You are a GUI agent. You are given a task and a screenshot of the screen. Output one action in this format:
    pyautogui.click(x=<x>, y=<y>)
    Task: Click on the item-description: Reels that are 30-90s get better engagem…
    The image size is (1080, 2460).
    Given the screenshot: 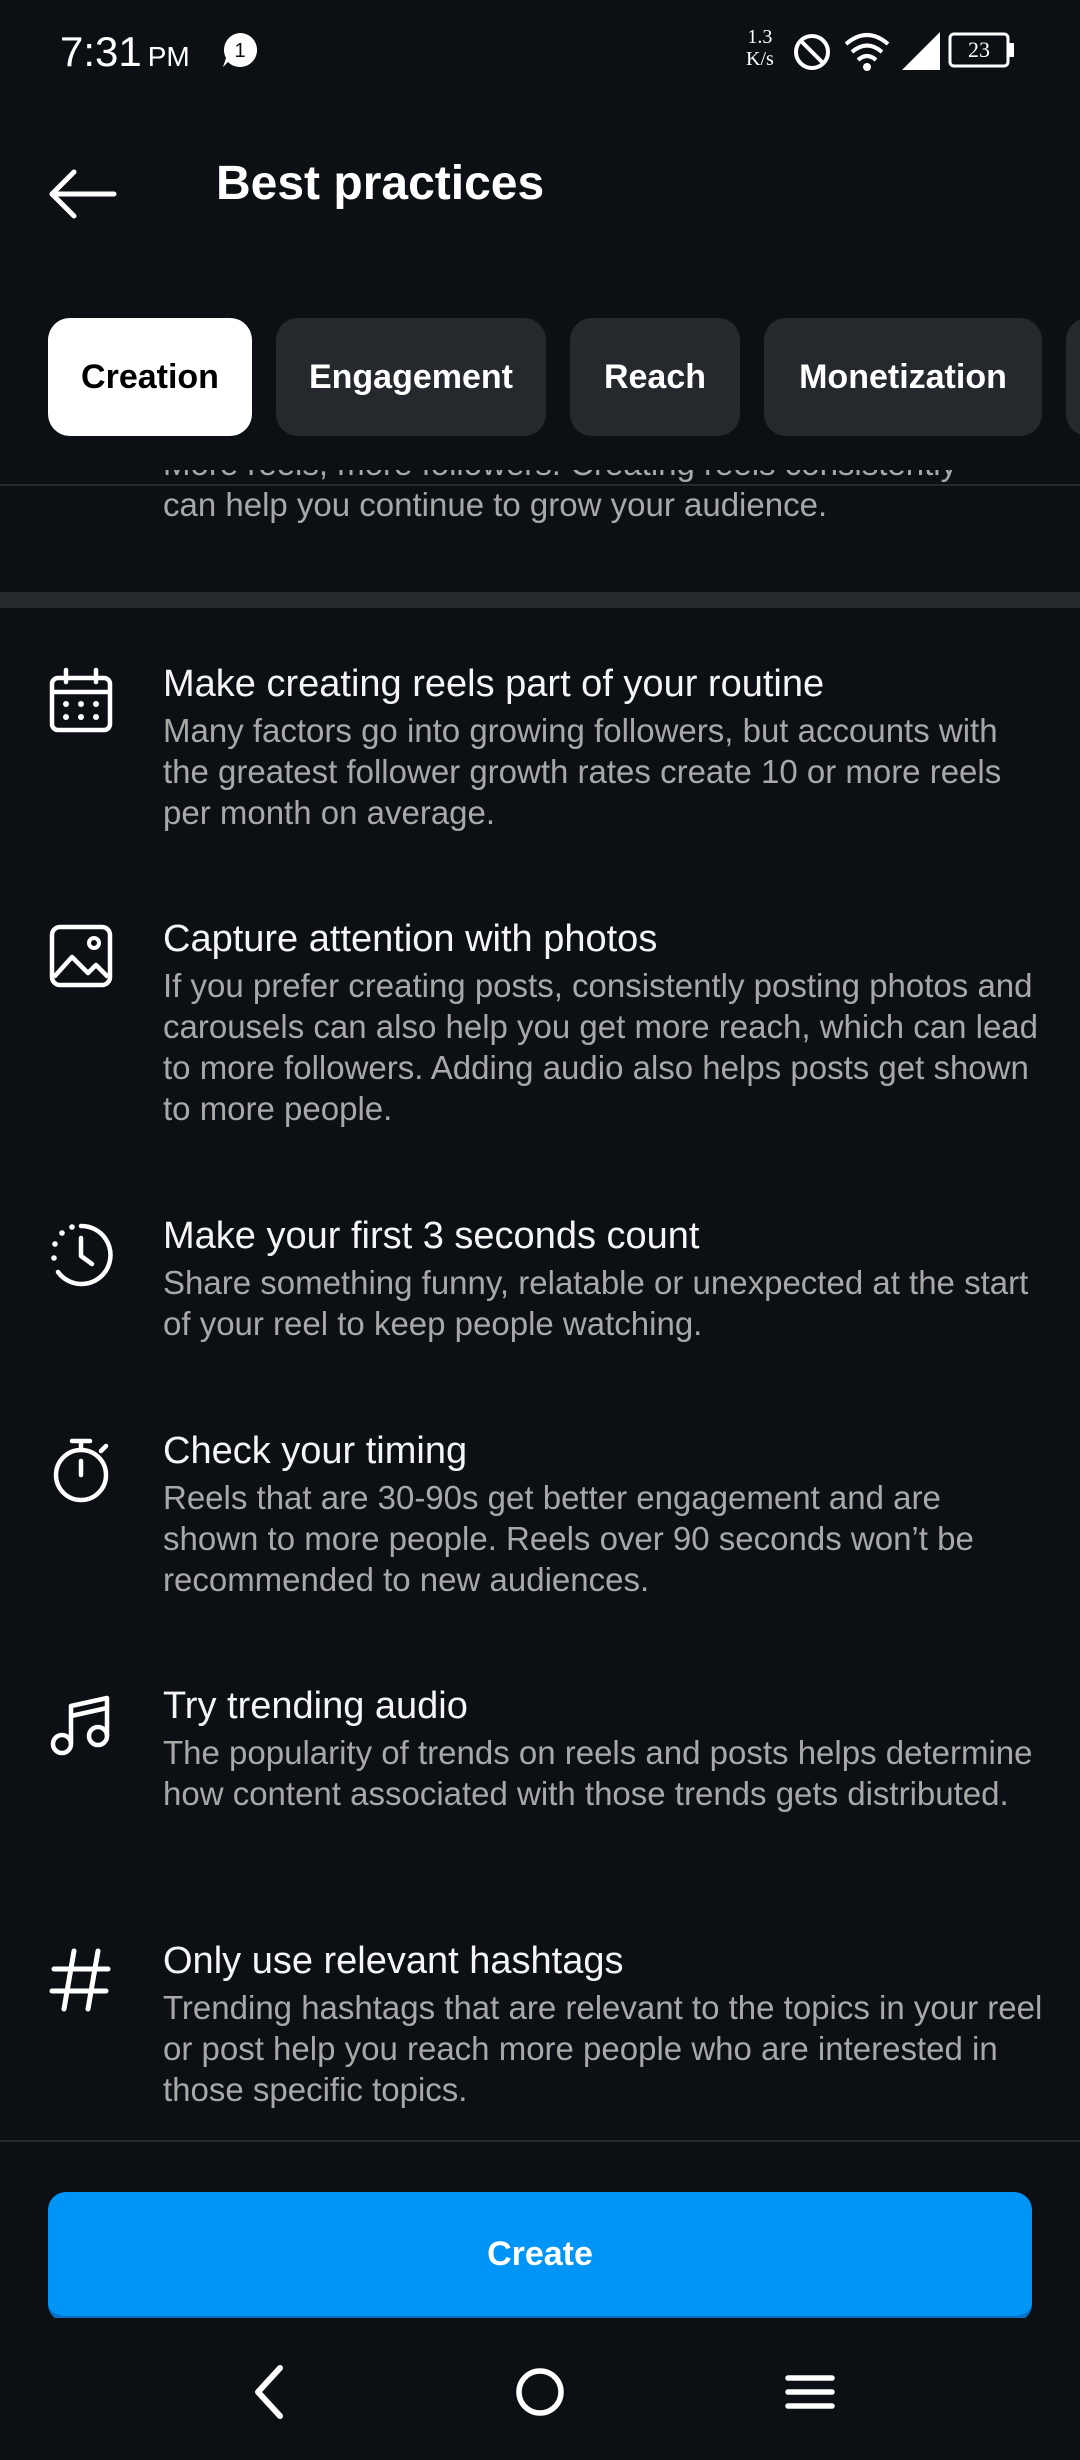 What is the action you would take?
    pyautogui.click(x=568, y=1538)
    